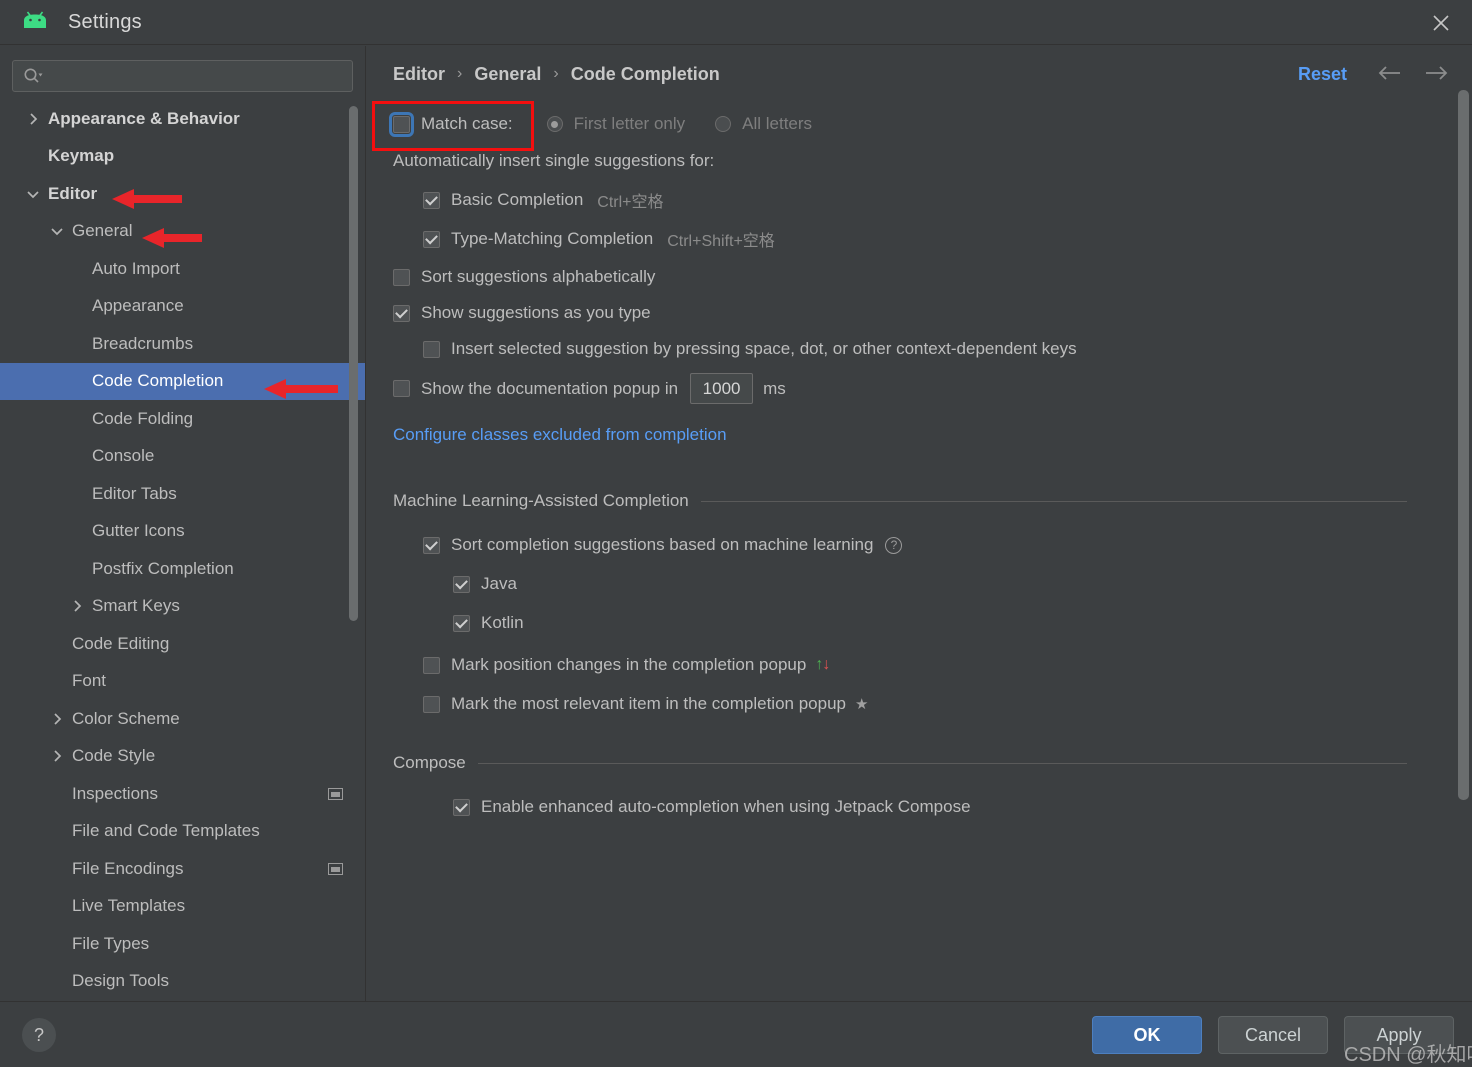 This screenshot has width=1472, height=1067. I want to click on sidebar-item-console: Console, so click(182, 457).